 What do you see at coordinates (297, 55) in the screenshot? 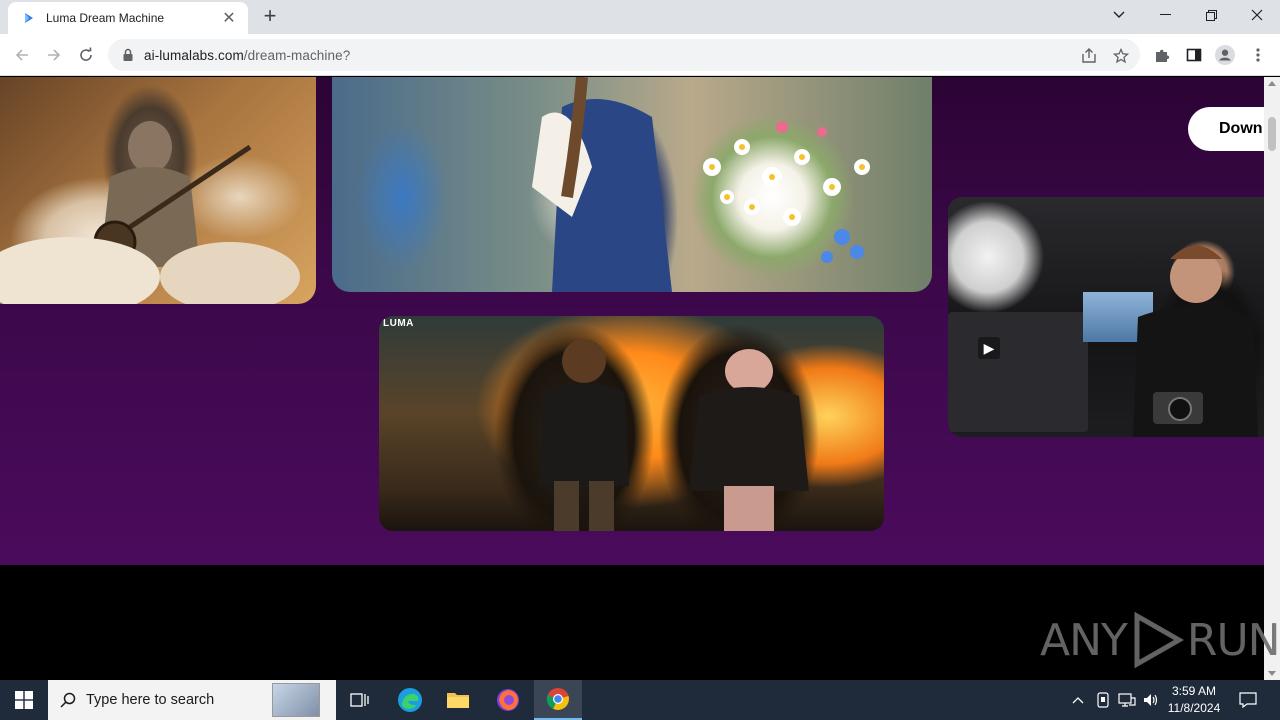
I see `url-path: /dream-machine?` at bounding box center [297, 55].